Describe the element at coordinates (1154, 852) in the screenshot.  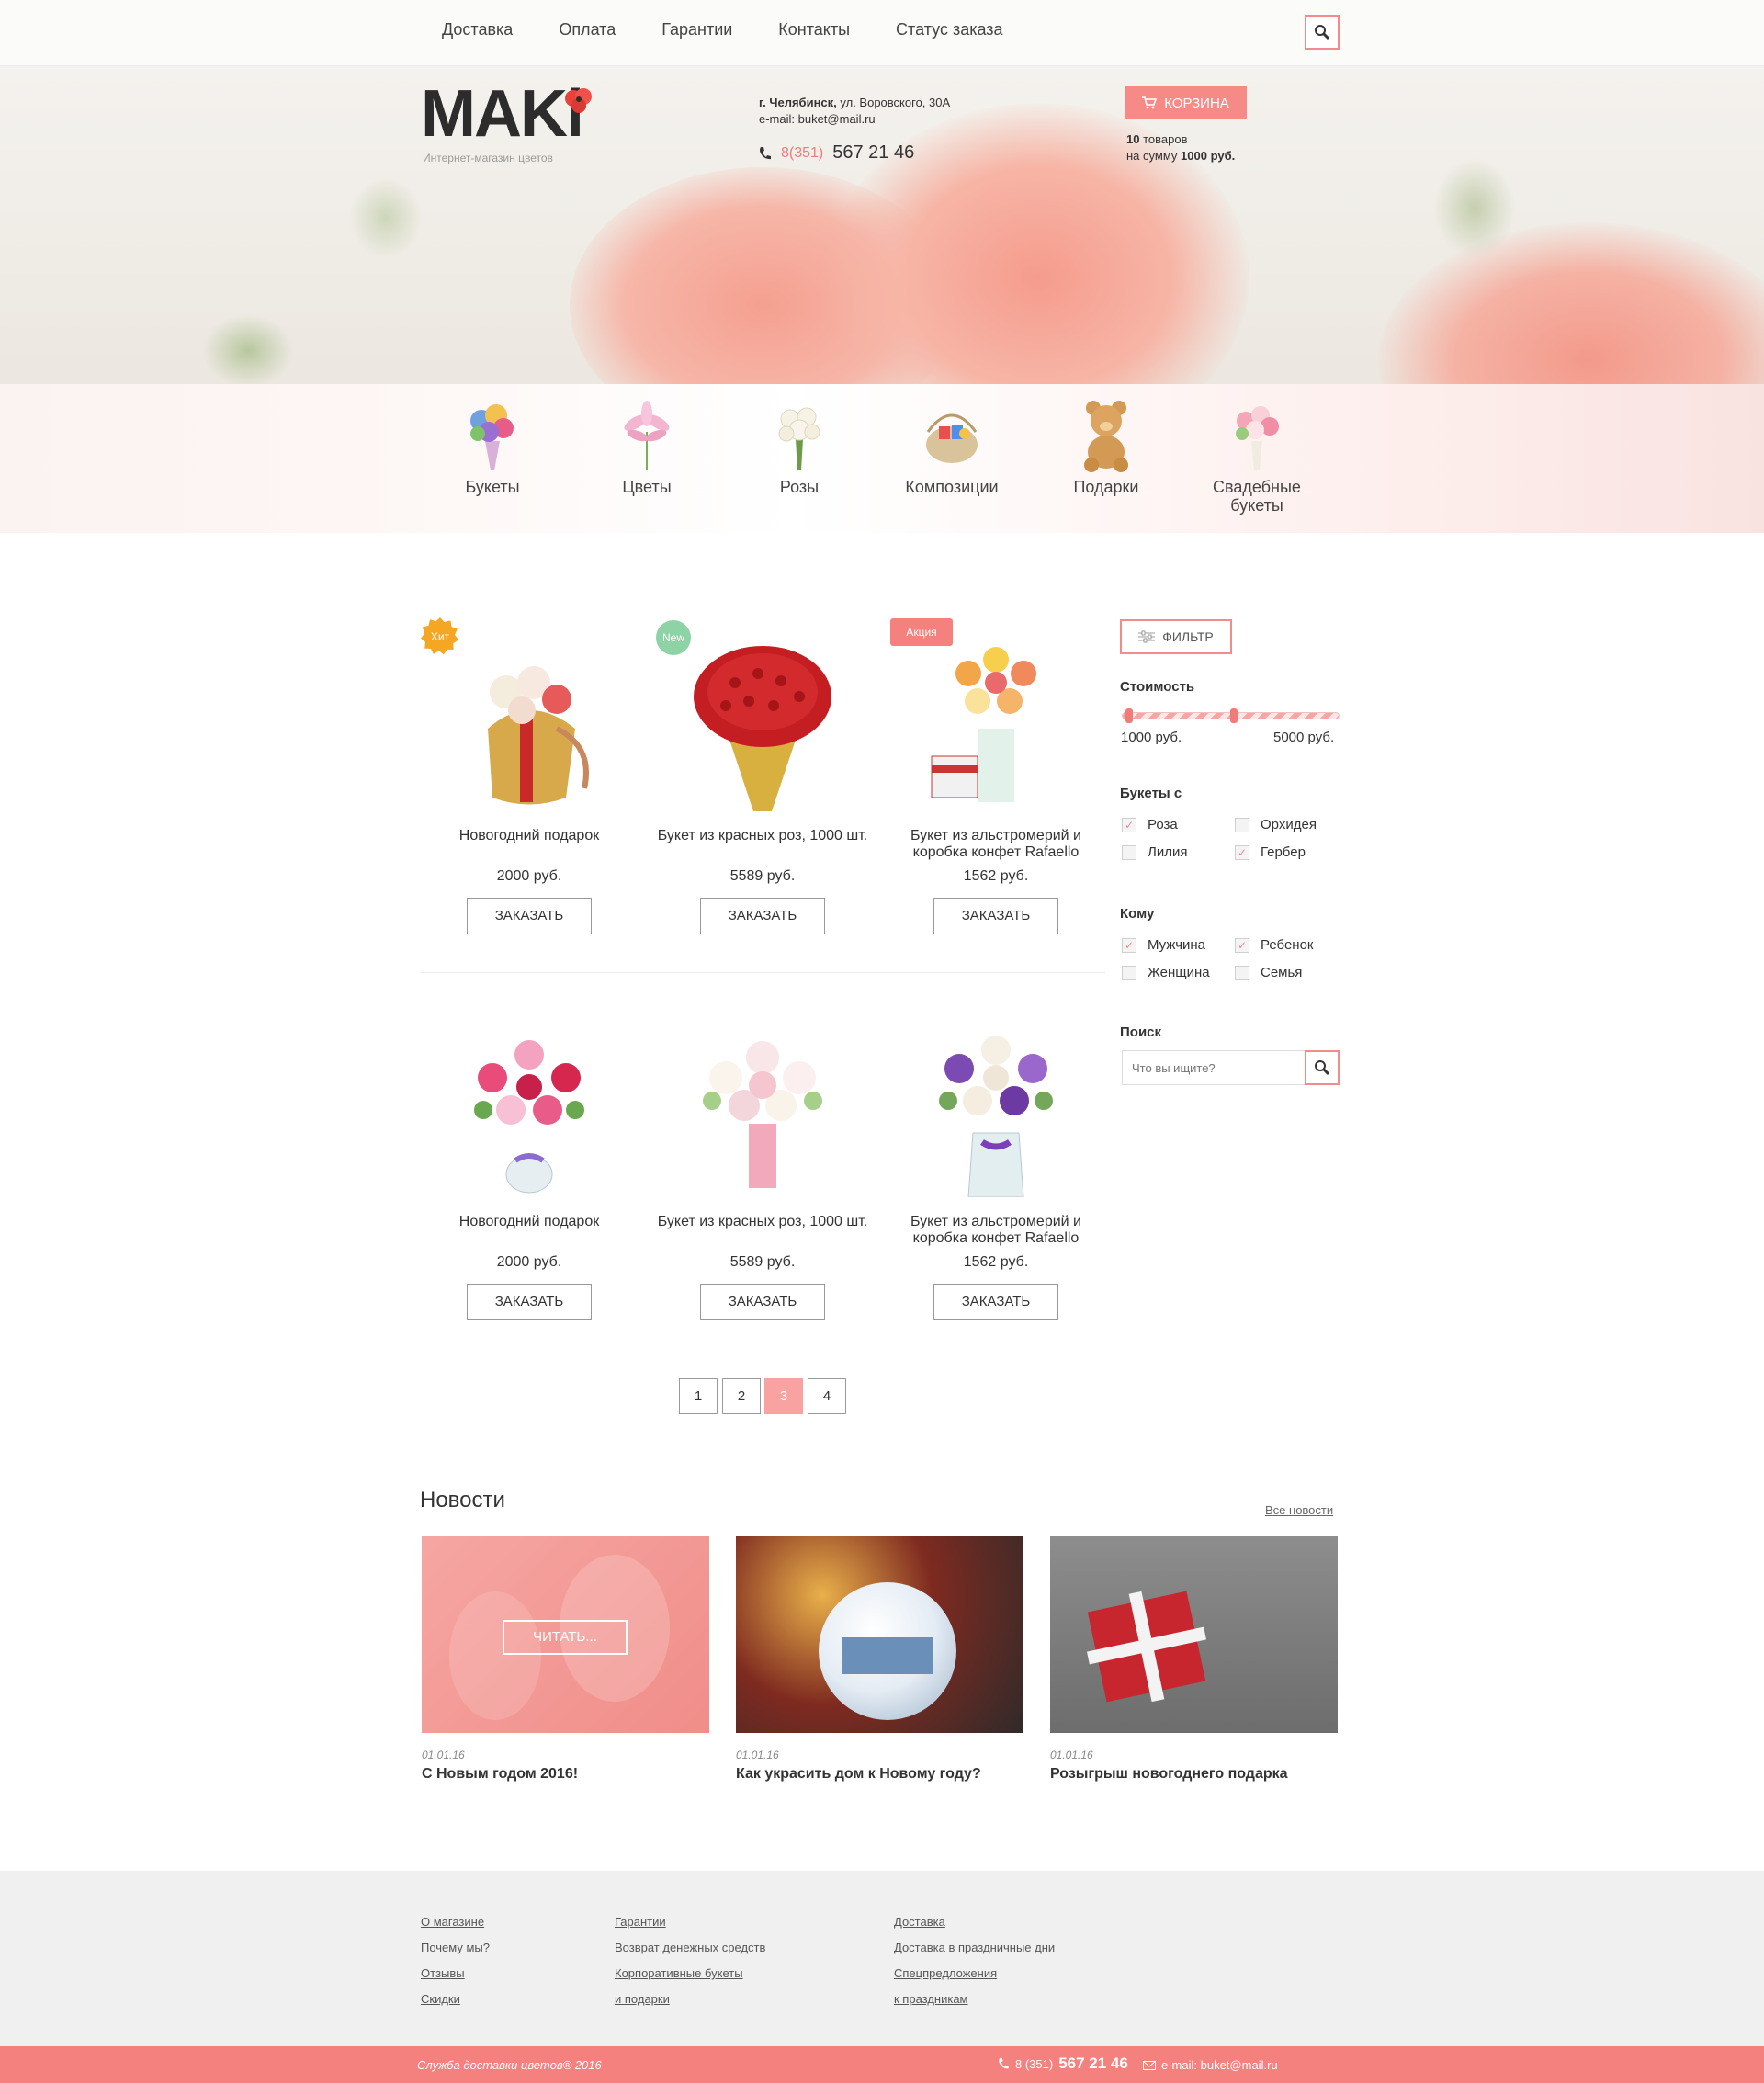
I see `checkbox-lily: Лилия` at that location.